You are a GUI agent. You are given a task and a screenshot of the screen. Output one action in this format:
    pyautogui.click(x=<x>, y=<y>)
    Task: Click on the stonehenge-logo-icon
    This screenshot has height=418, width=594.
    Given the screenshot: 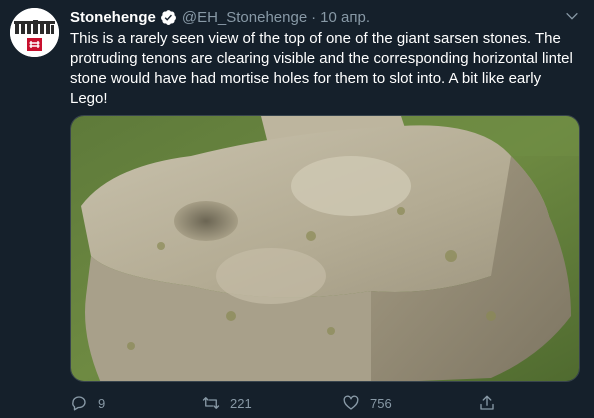 What is the action you would take?
    pyautogui.click(x=34, y=32)
    